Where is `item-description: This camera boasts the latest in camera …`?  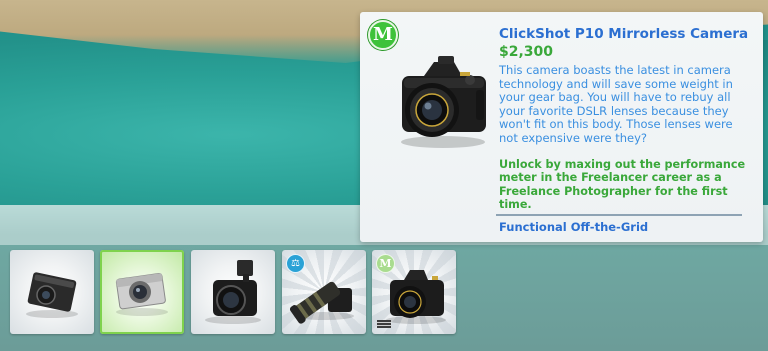 item-description: This camera boasts the latest in camera … is located at coordinates (616, 104).